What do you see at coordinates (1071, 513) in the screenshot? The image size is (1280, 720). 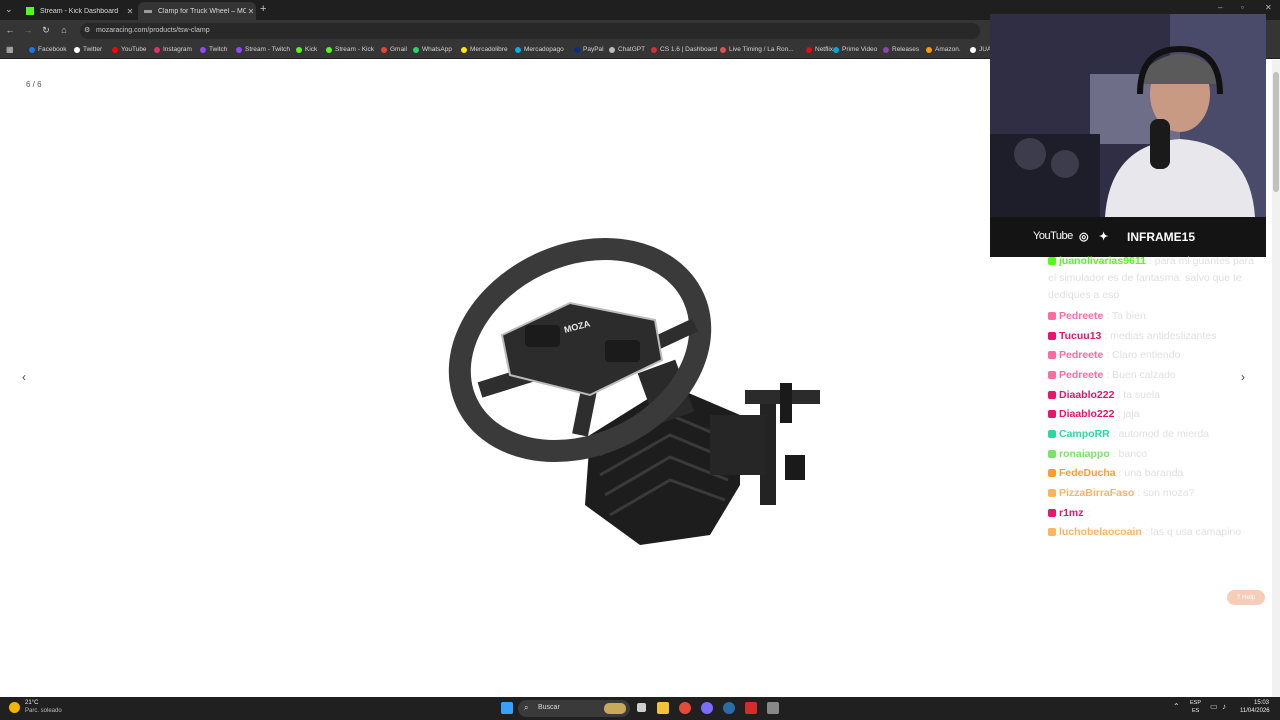 I see `chat-username: r1mz` at bounding box center [1071, 513].